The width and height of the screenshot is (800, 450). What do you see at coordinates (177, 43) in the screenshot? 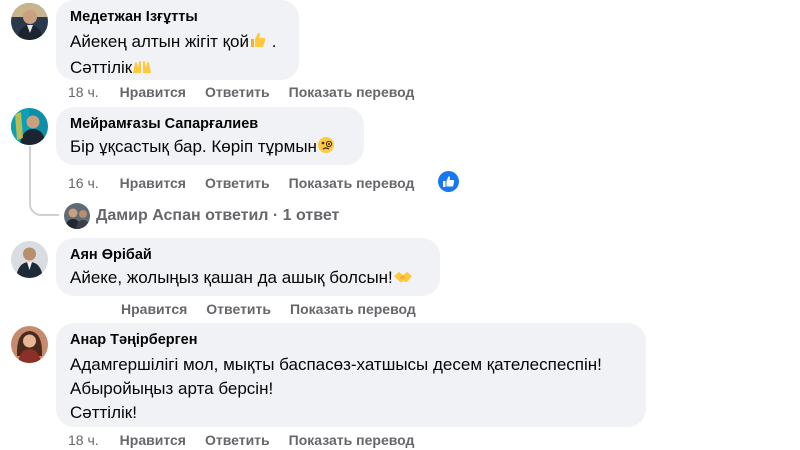
I see `comment-text-line: Айекең алтын жігіт қой .` at bounding box center [177, 43].